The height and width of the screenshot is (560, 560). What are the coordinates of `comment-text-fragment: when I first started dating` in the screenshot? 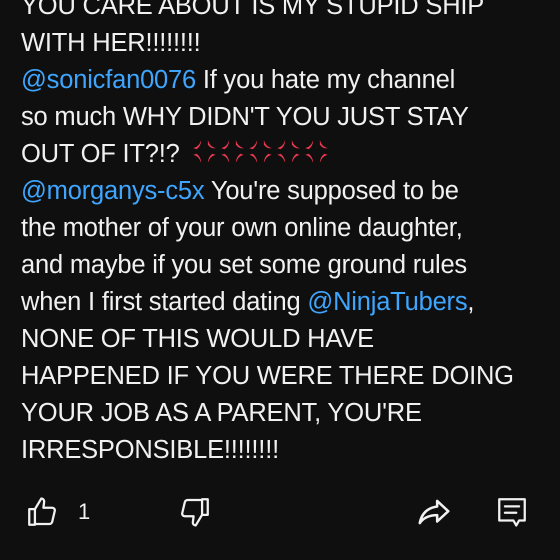 It's located at (164, 302).